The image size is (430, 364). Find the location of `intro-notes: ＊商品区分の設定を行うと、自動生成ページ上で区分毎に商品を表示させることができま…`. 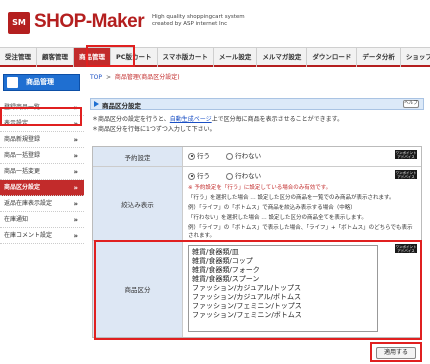

intro-notes: ＊商品区分の設定を行うと、自動生成ページ上で区分毎に商品を表示させることができま… is located at coordinates (217, 125).